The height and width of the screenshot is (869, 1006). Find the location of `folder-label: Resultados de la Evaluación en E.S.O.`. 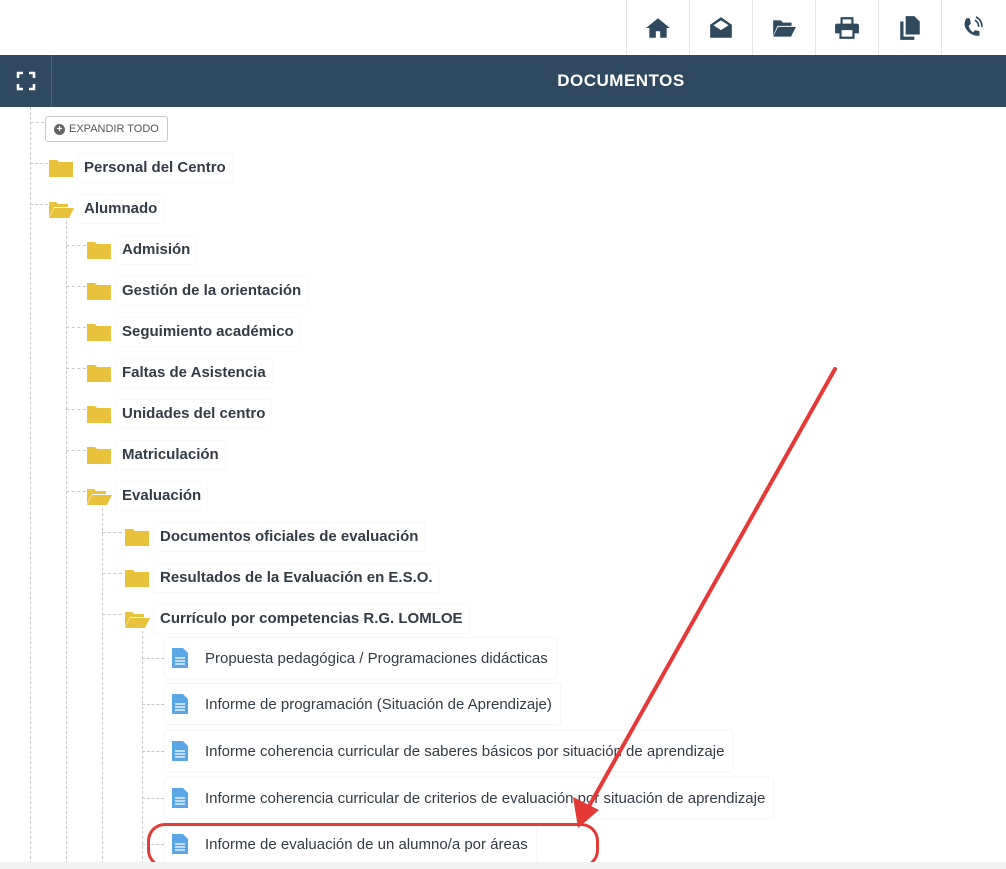

folder-label: Resultados de la Evaluación en E.S.O. is located at coordinates (296, 578).